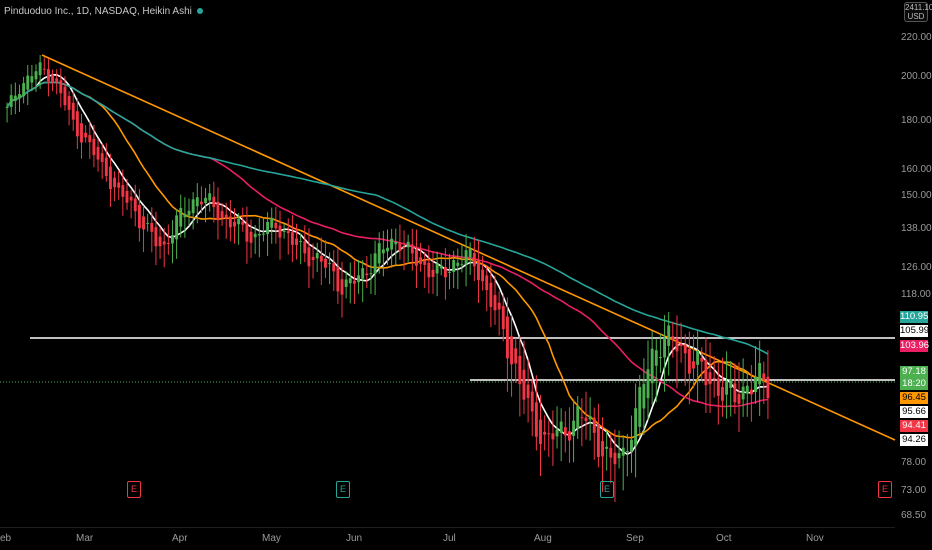  Describe the element at coordinates (815, 538) in the screenshot. I see `time-tick-label: Nov` at that location.